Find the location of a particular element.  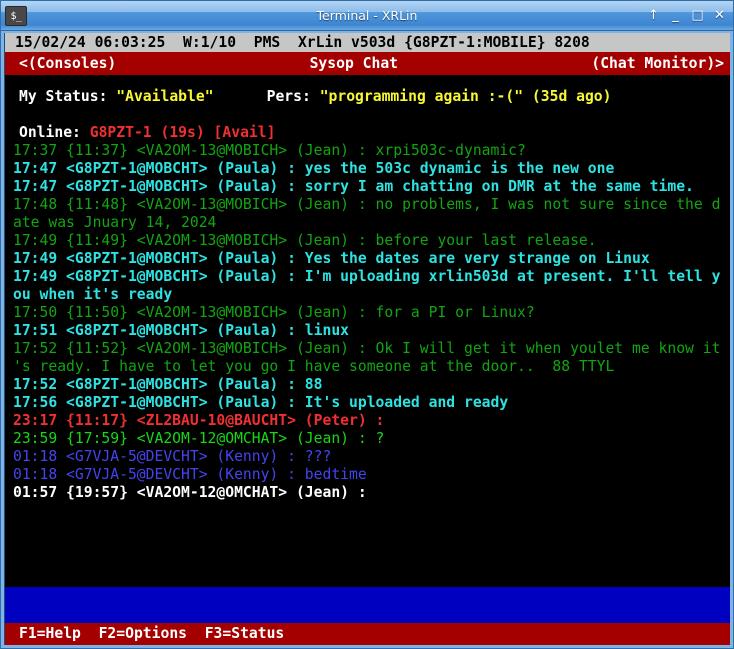

window-controls: ↑ _ □ ✕ is located at coordinates (686, 15).